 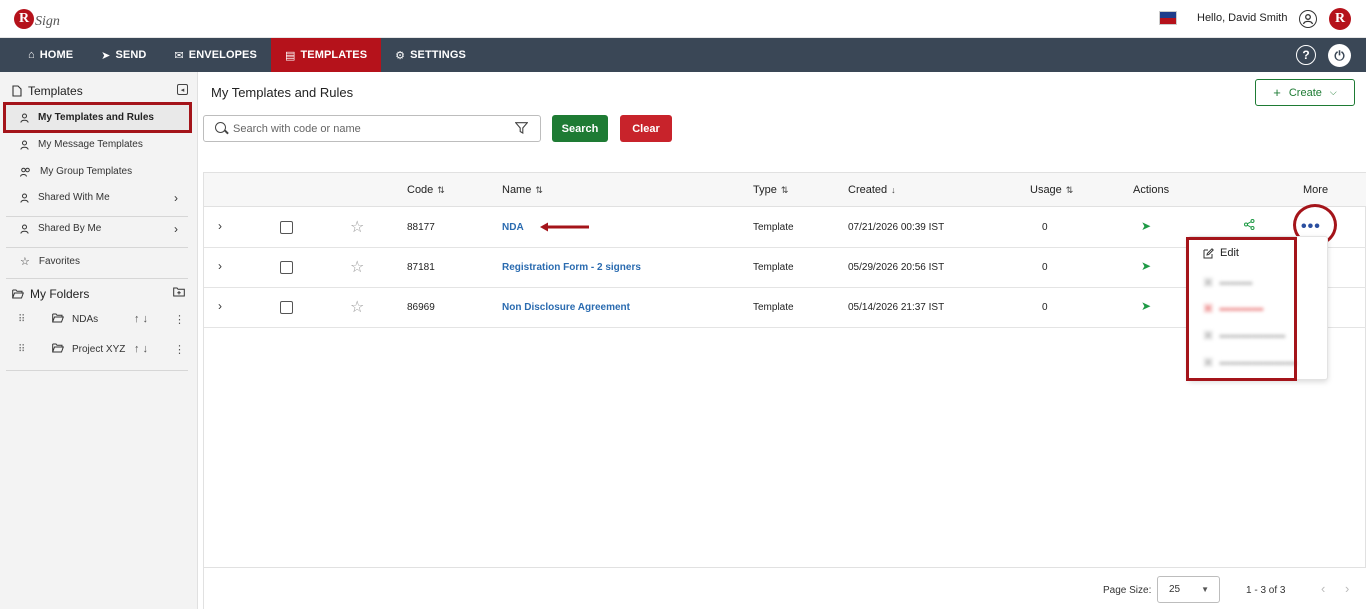 What do you see at coordinates (773, 307) in the screenshot?
I see `cell-type: Template` at bounding box center [773, 307].